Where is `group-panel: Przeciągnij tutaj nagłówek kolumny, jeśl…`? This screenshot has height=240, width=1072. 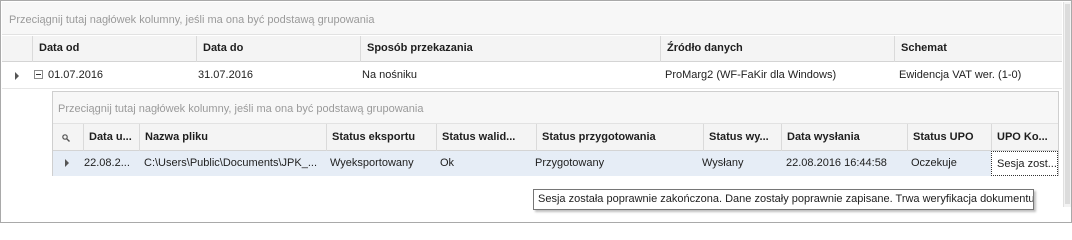
group-panel: Przeciągnij tutaj nagłówek kolumny, jeśl… is located at coordinates (532, 18).